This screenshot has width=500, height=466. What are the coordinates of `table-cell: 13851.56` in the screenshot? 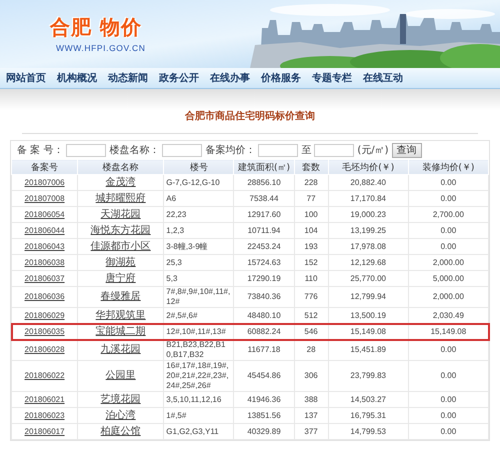 It's located at (264, 416).